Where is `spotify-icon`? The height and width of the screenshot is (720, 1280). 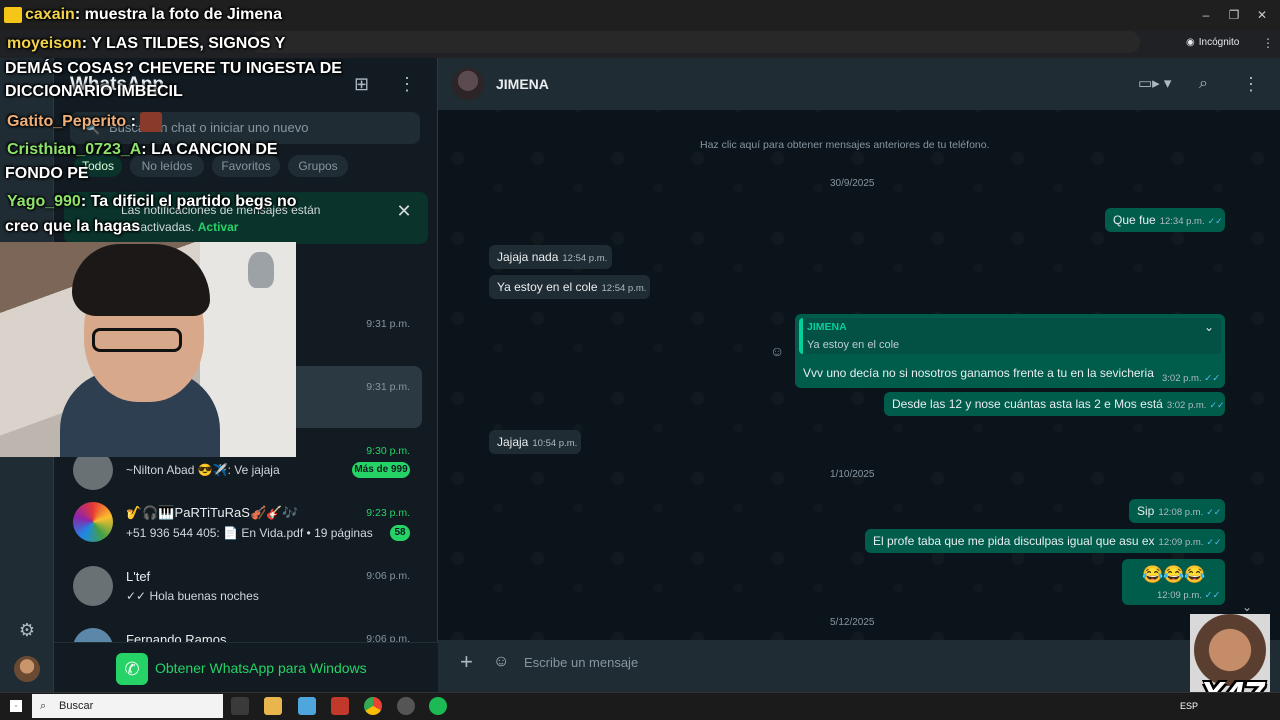
spotify-icon is located at coordinates (438, 706).